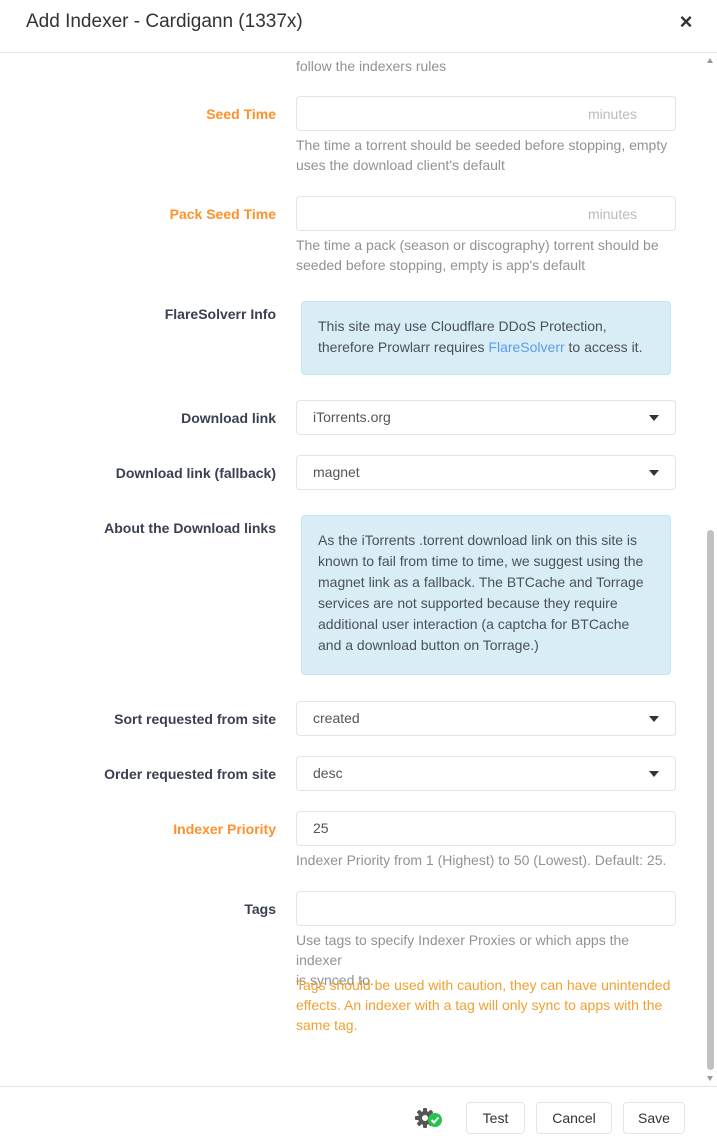 The image size is (717, 1144). Describe the element at coordinates (224, 829) in the screenshot. I see `indexer-priority-label: Indexer Priority` at that location.